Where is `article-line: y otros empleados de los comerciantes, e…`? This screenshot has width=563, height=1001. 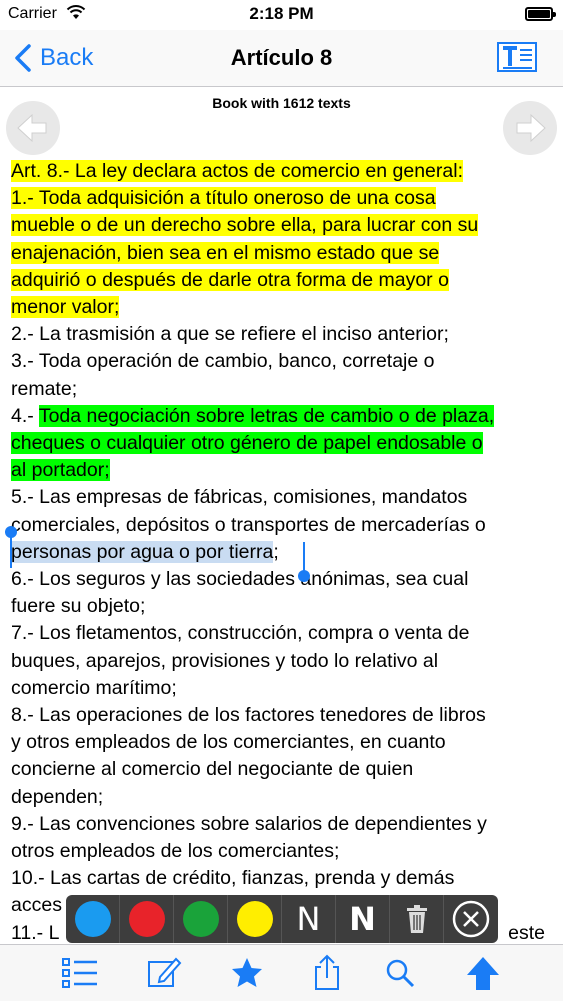 article-line: y otros empleados de los comerciantes, e… is located at coordinates (228, 742).